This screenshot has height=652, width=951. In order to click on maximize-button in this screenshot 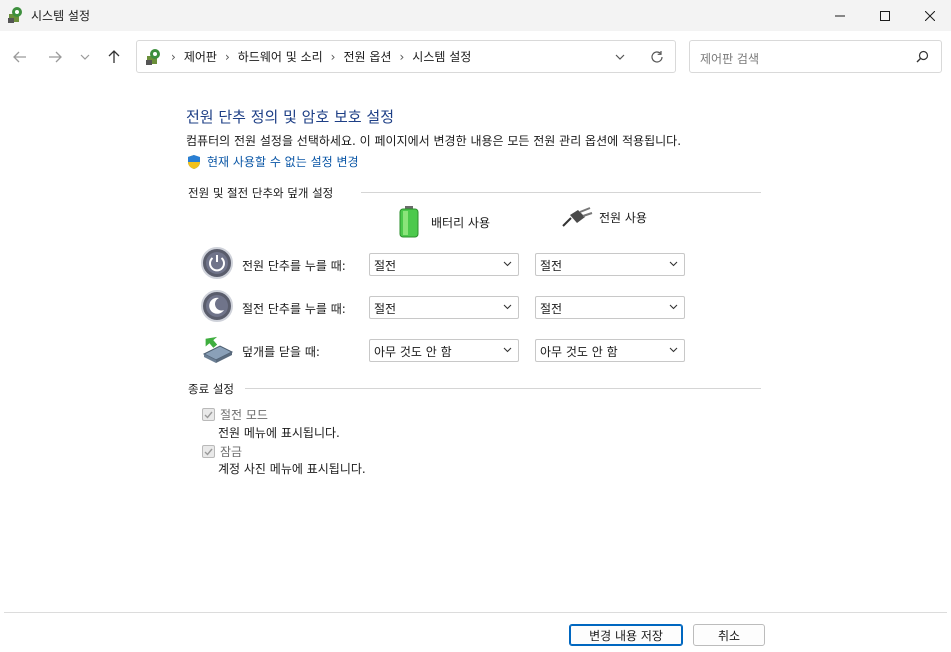, I will do `click(885, 15)`.